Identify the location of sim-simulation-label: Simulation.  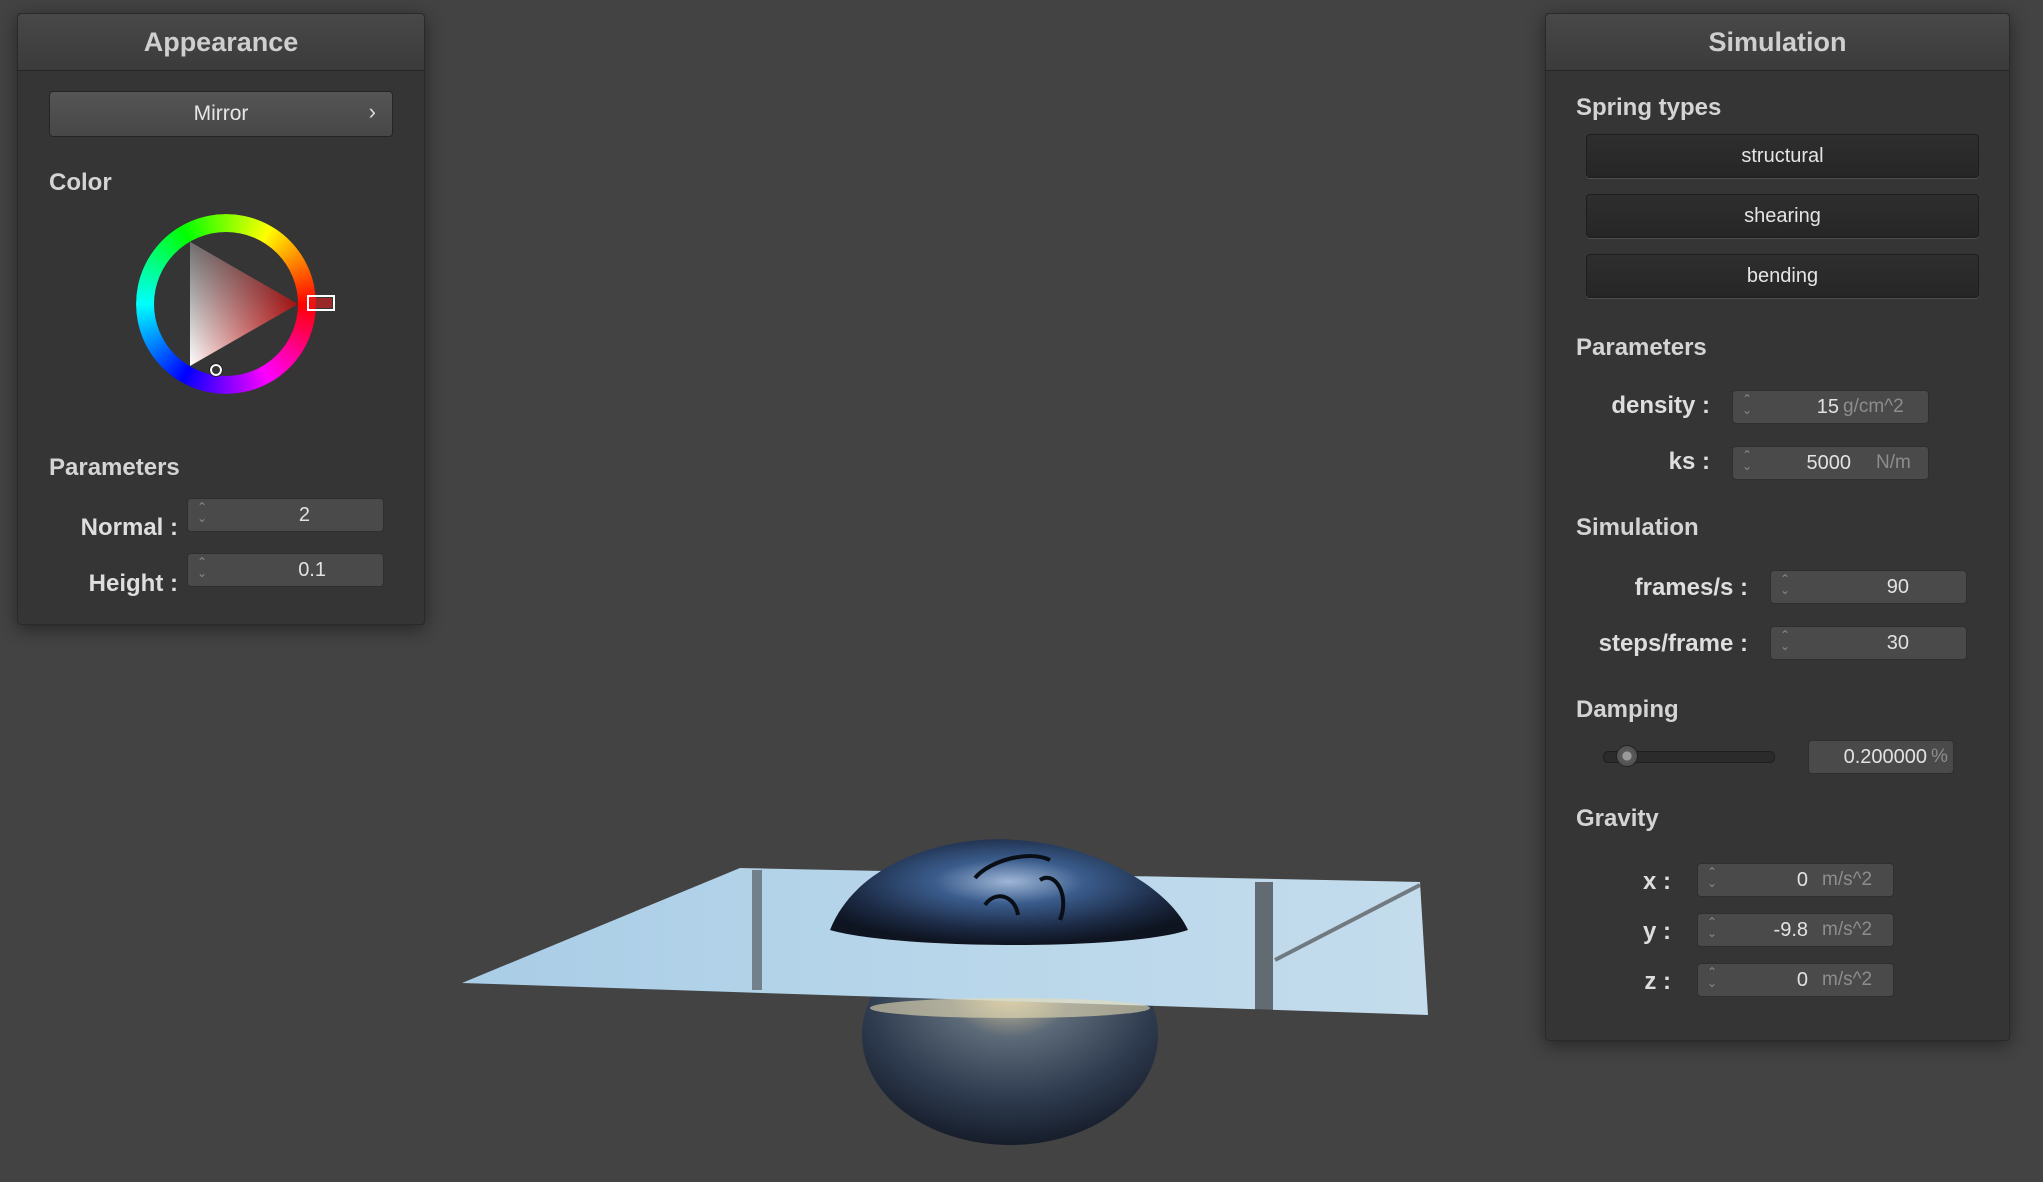
(1637, 527).